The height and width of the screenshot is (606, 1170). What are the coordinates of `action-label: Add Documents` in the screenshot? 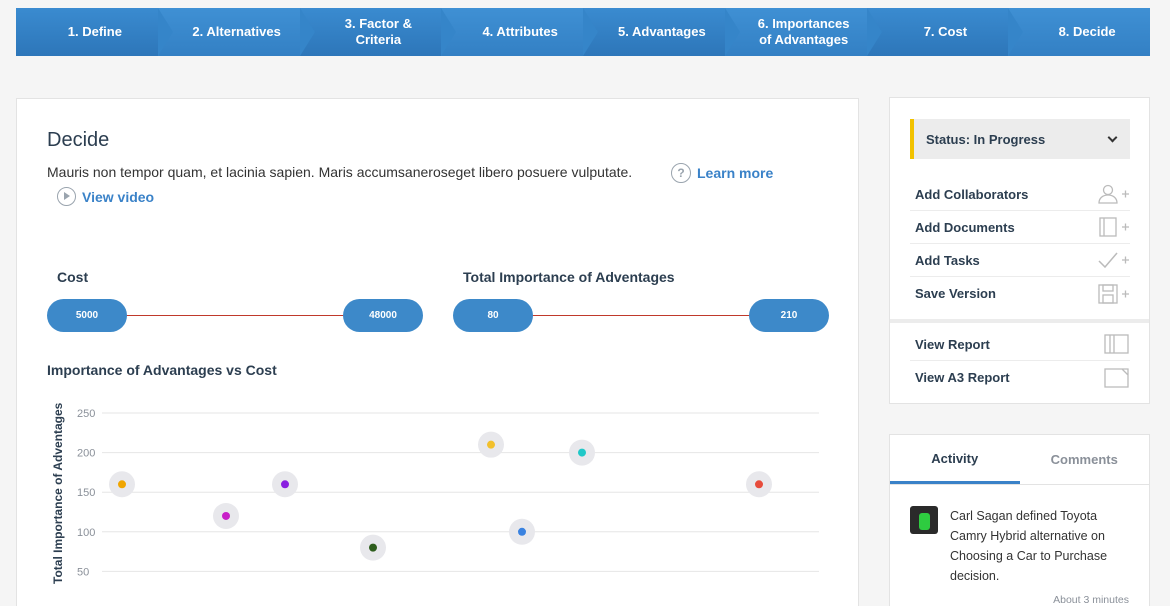 It's located at (965, 227).